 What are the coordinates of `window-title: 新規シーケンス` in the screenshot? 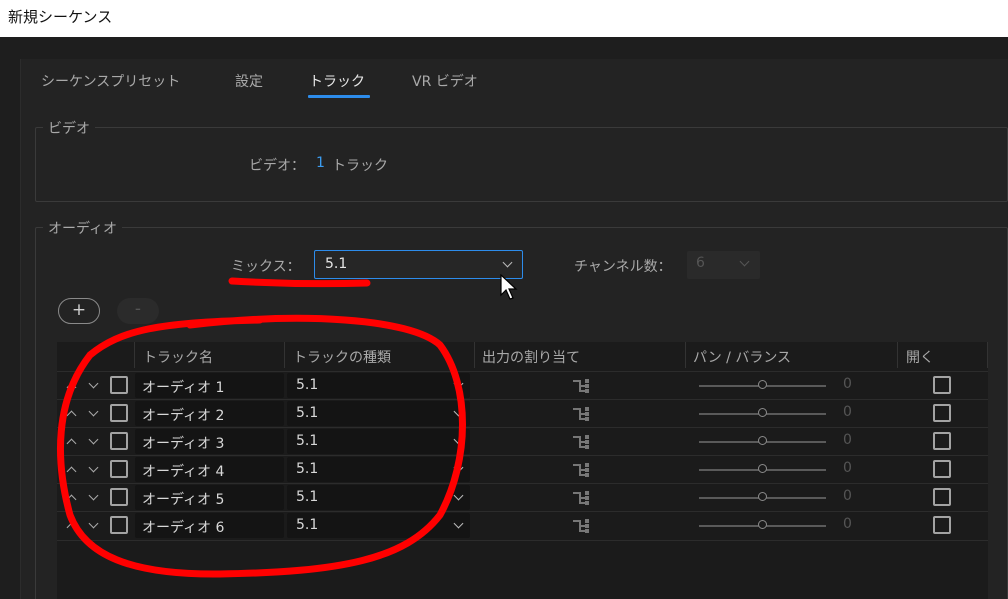 It's located at (60, 17).